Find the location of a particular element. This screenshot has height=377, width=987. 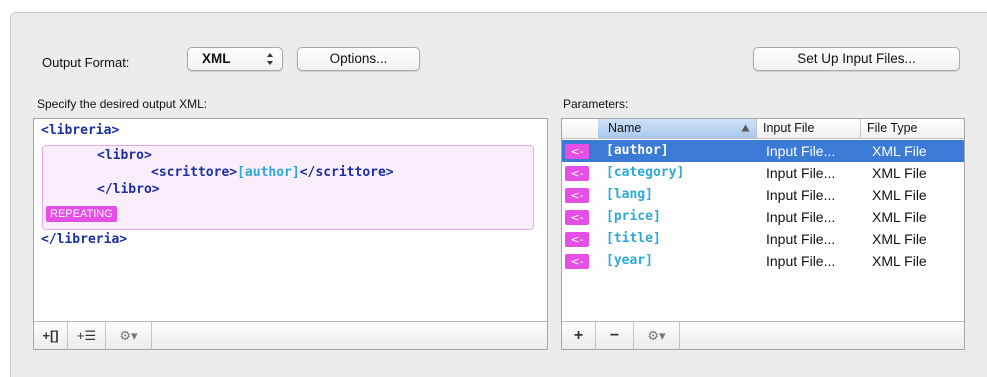

output-format-value: XML is located at coordinates (216, 58).